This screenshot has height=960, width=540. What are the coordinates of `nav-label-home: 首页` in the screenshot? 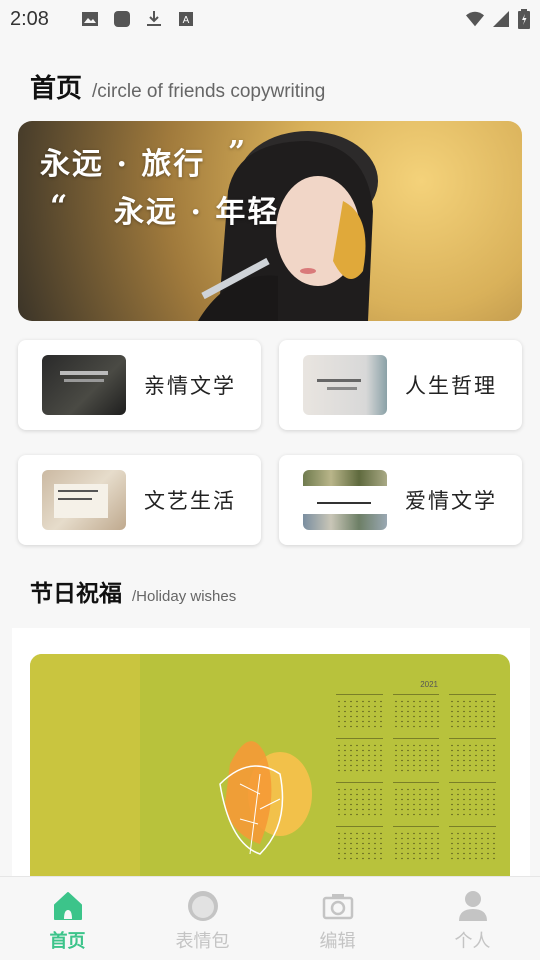 It's located at (67, 941).